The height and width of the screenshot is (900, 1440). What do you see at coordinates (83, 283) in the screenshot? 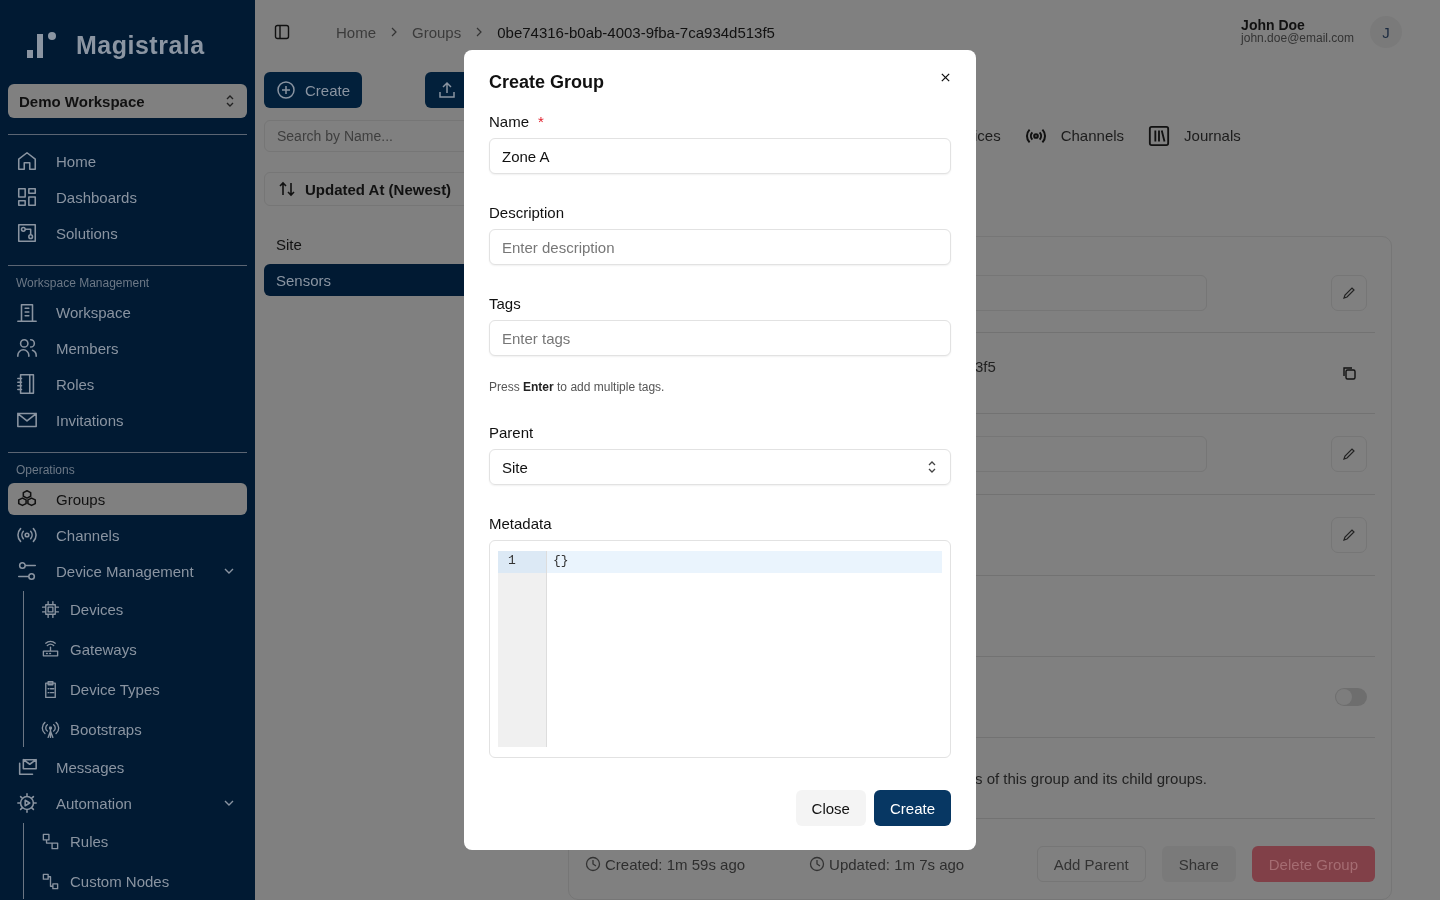
I see `section-heading: Workspace Management` at bounding box center [83, 283].